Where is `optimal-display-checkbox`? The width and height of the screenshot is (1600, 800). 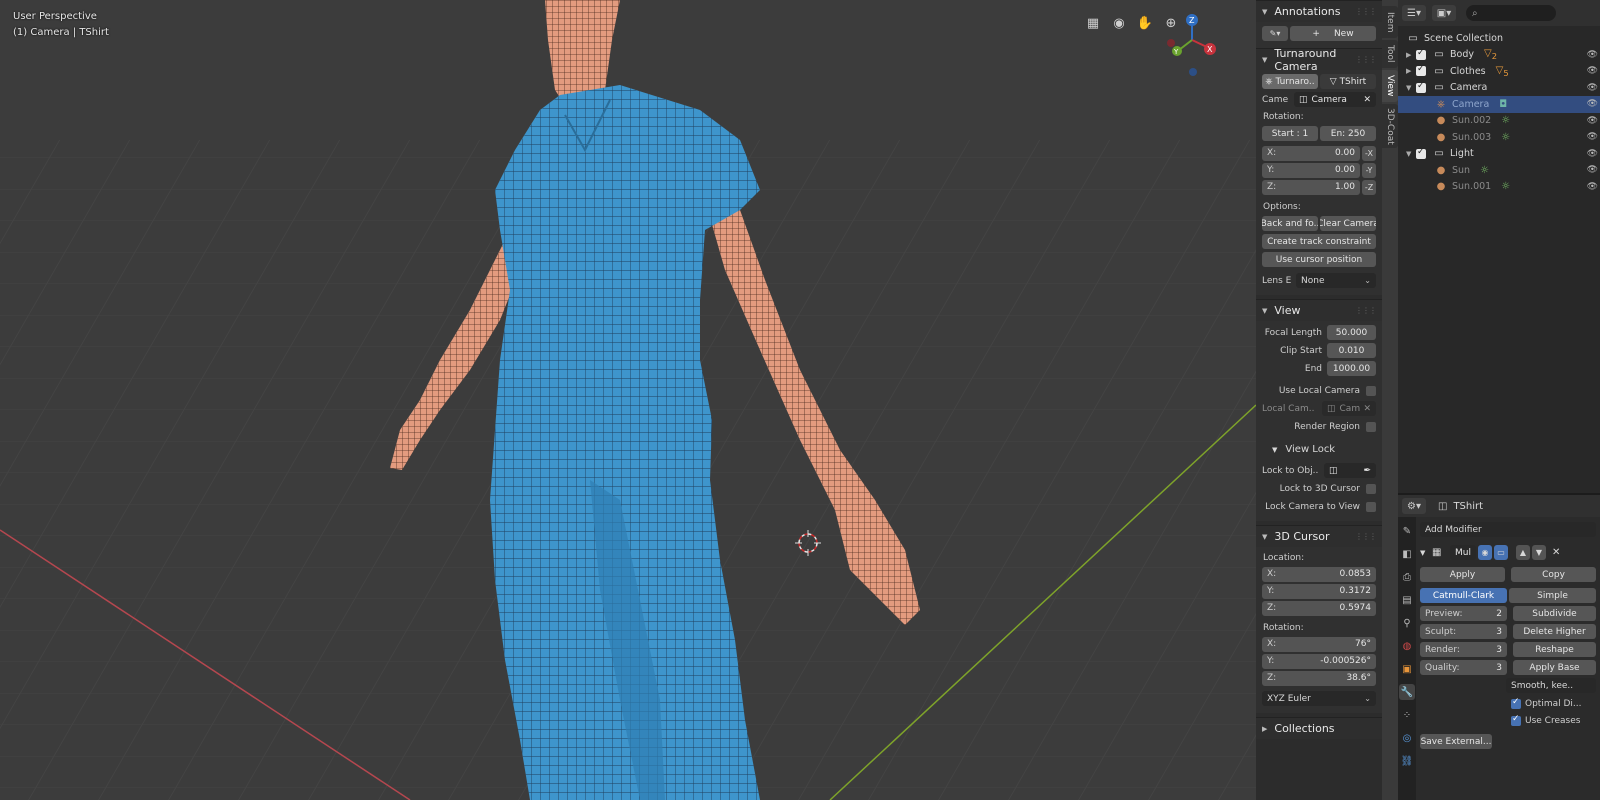
optimal-display-checkbox is located at coordinates (1516, 703).